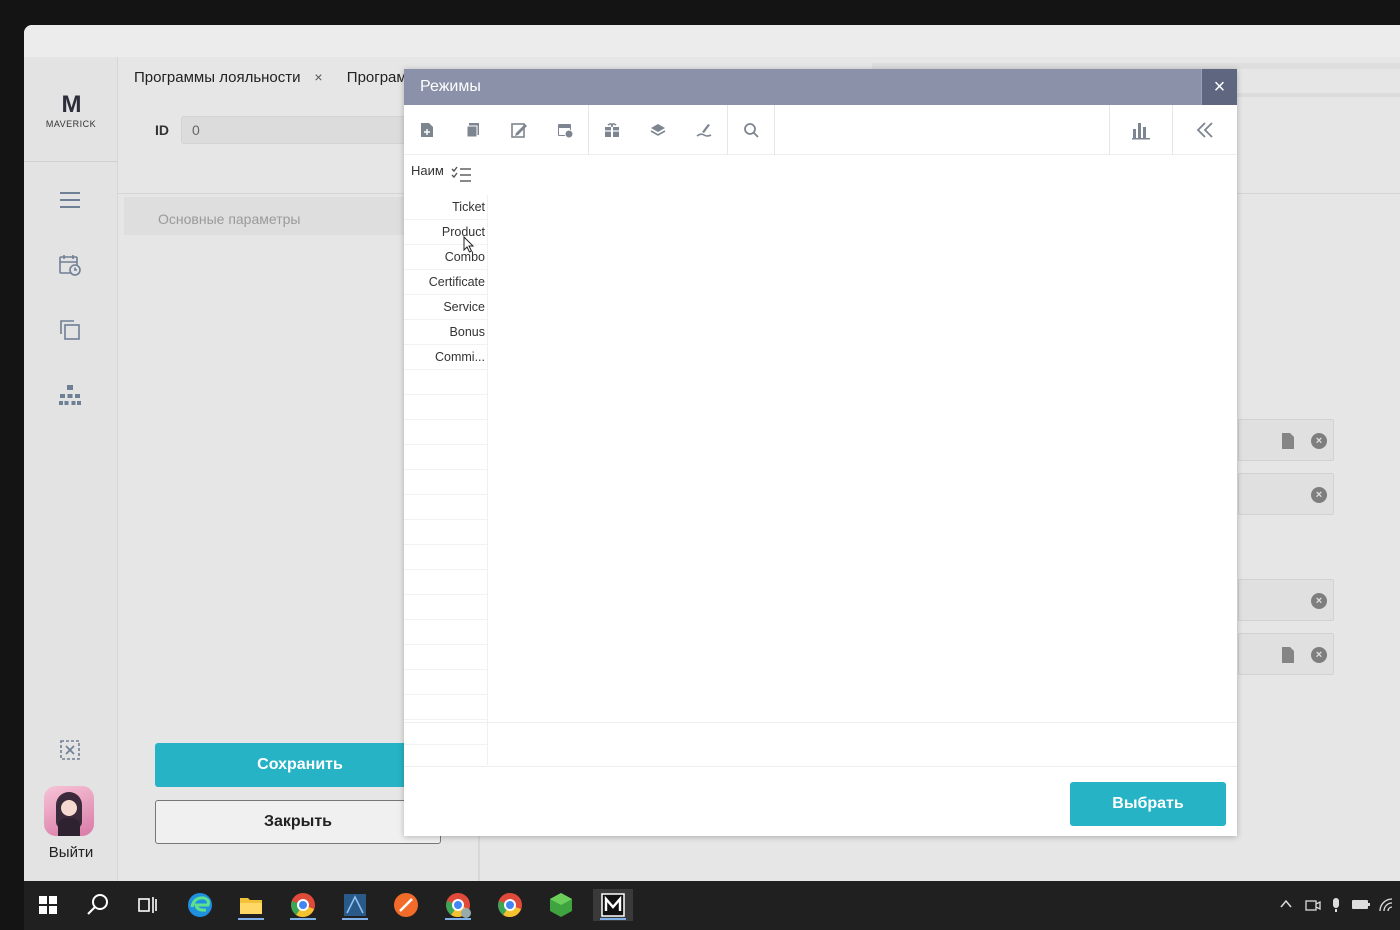 The height and width of the screenshot is (930, 1400). What do you see at coordinates (298, 822) in the screenshot?
I see `close-button: Закрыть` at bounding box center [298, 822].